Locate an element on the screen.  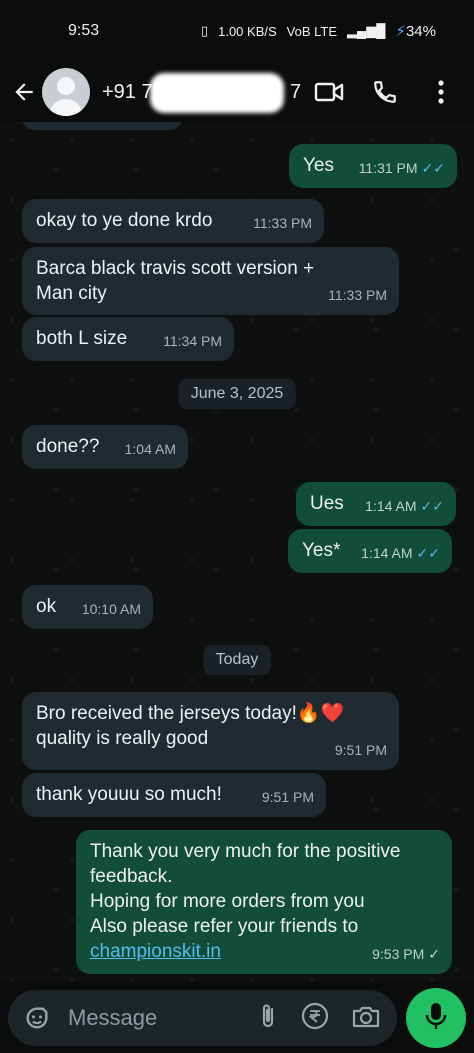
mic-icon is located at coordinates (436, 1018).